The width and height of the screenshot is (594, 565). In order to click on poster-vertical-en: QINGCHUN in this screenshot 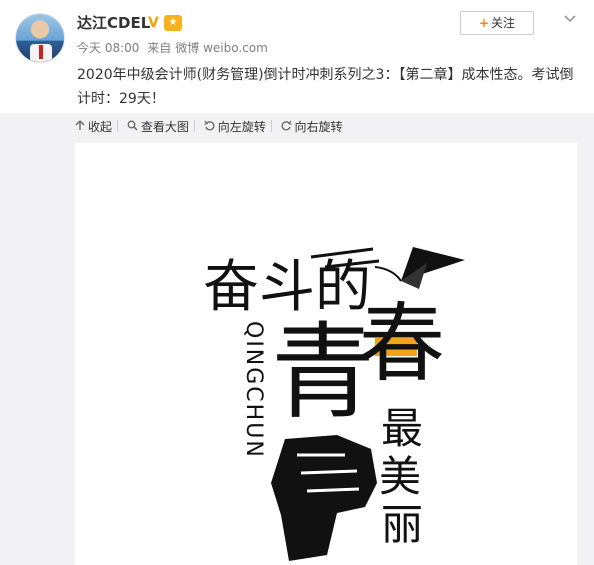, I will do `click(253, 390)`.